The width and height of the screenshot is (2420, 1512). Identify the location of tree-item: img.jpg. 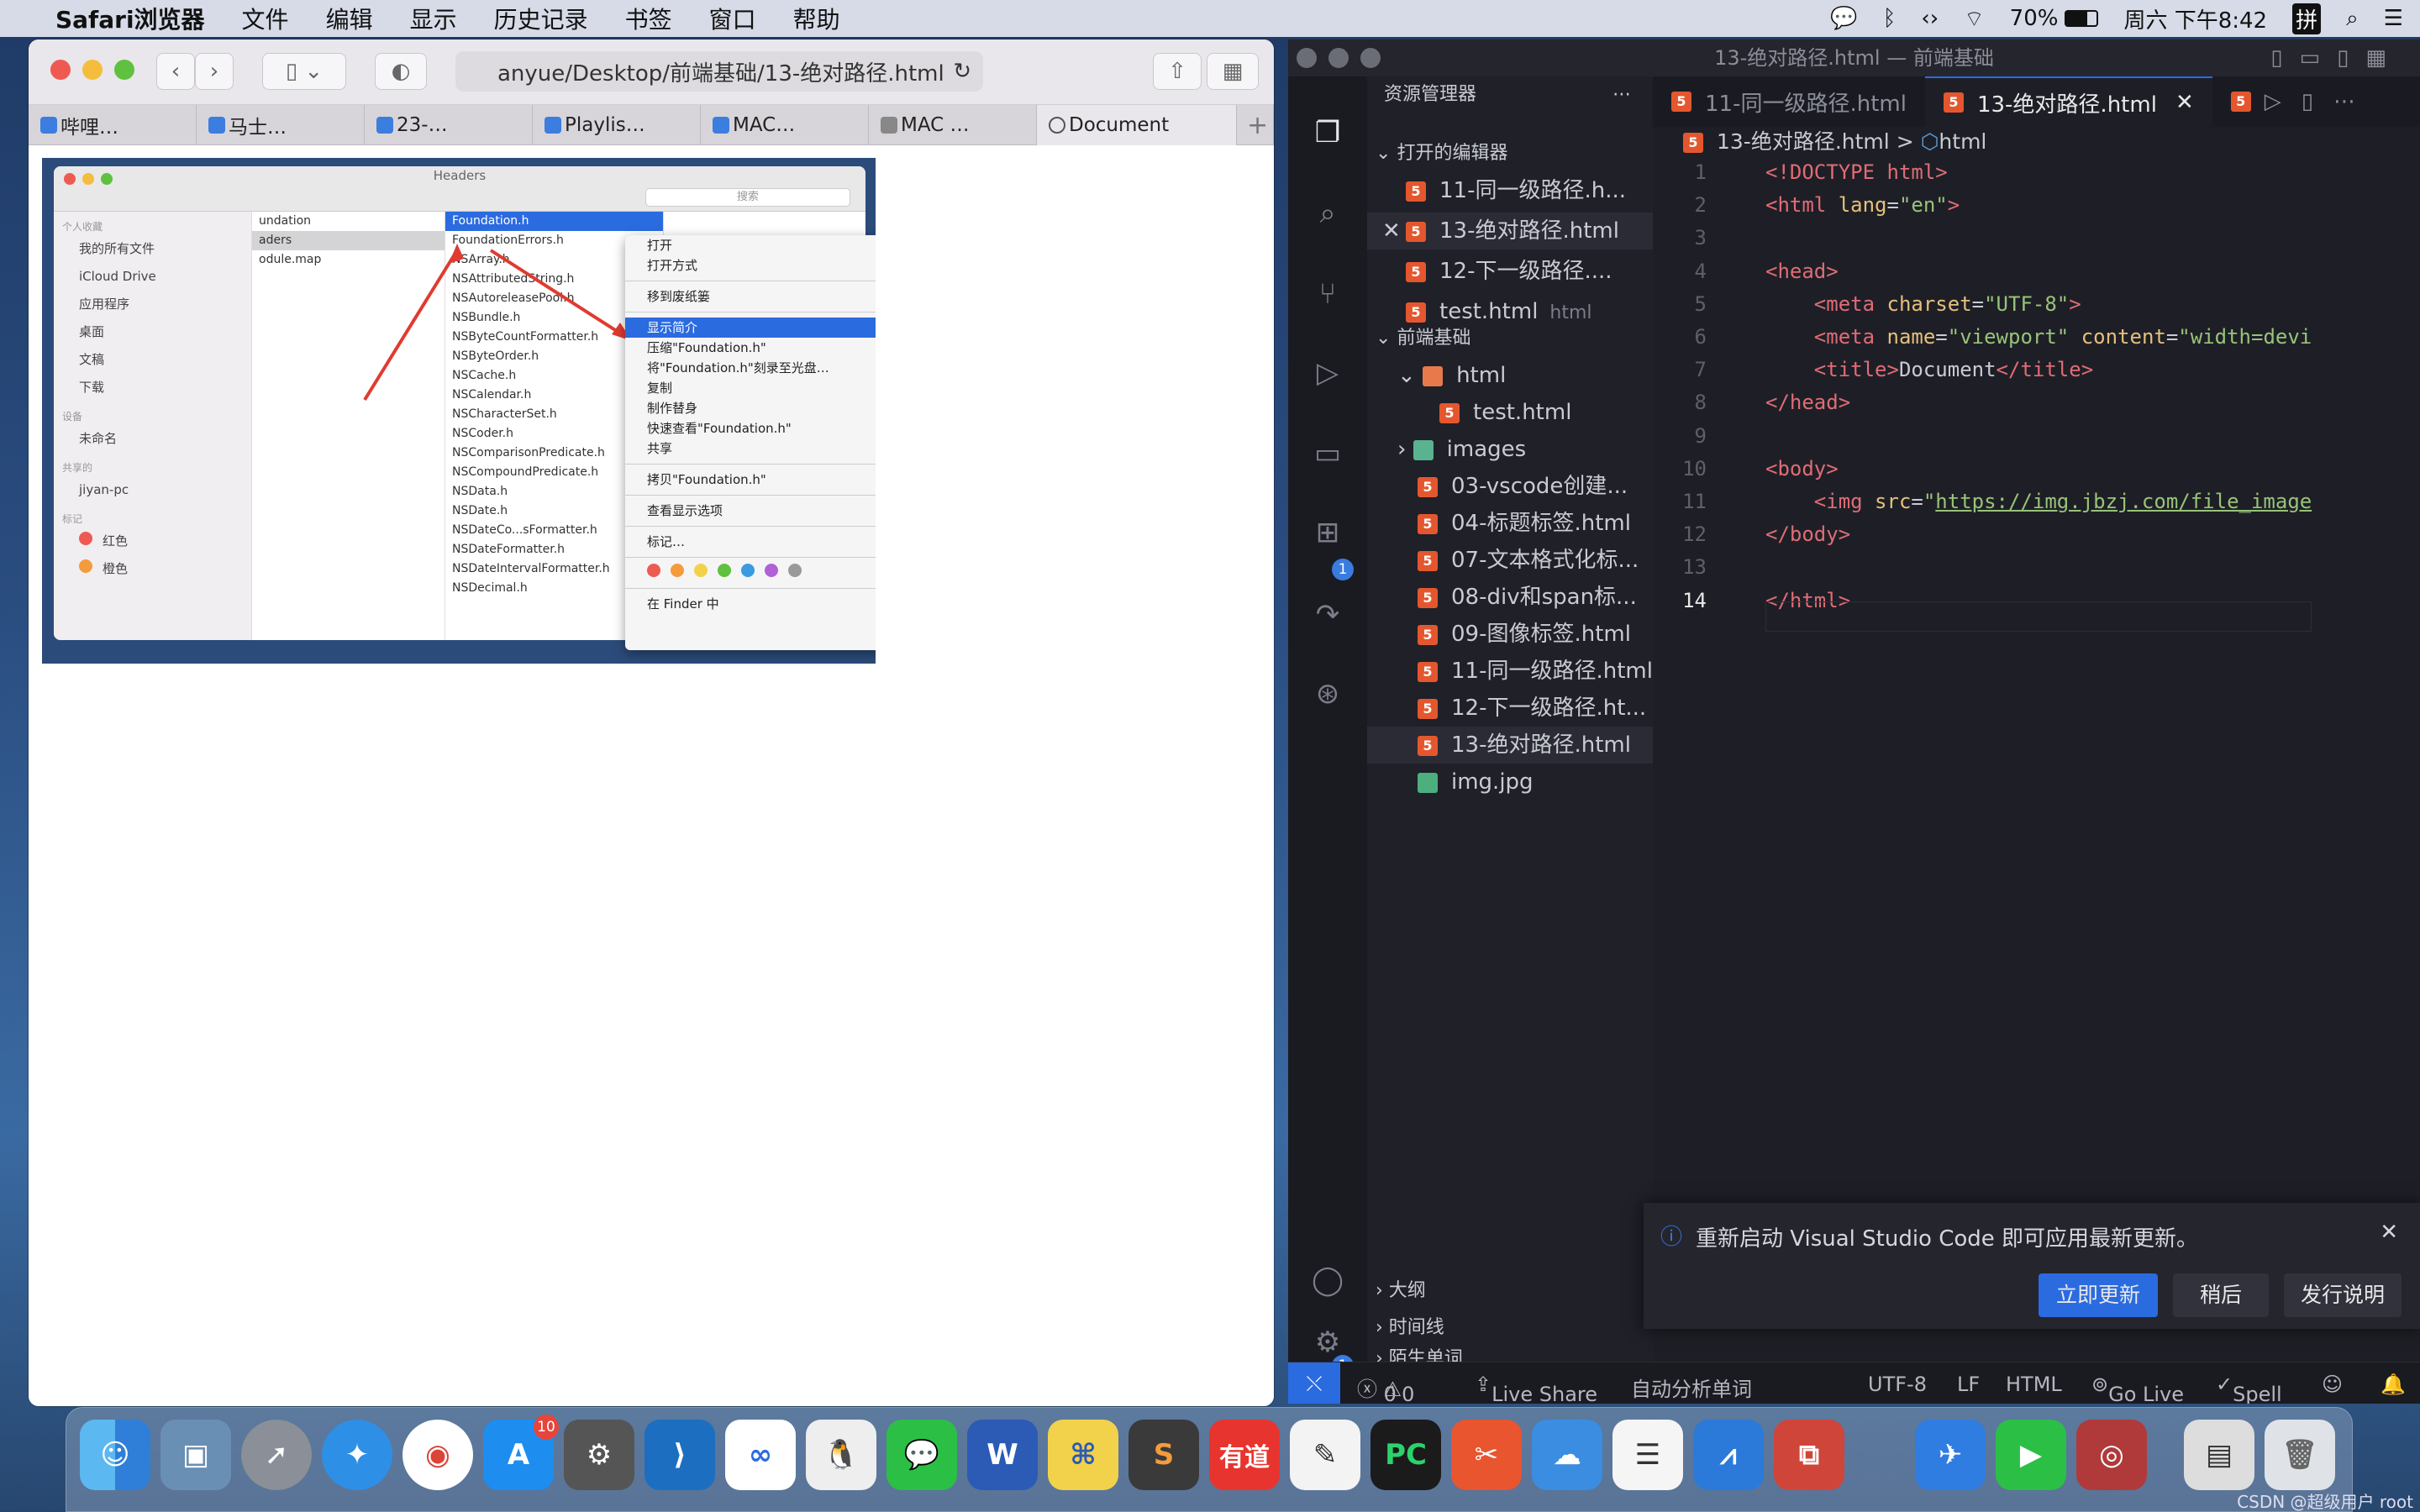
(1510, 782).